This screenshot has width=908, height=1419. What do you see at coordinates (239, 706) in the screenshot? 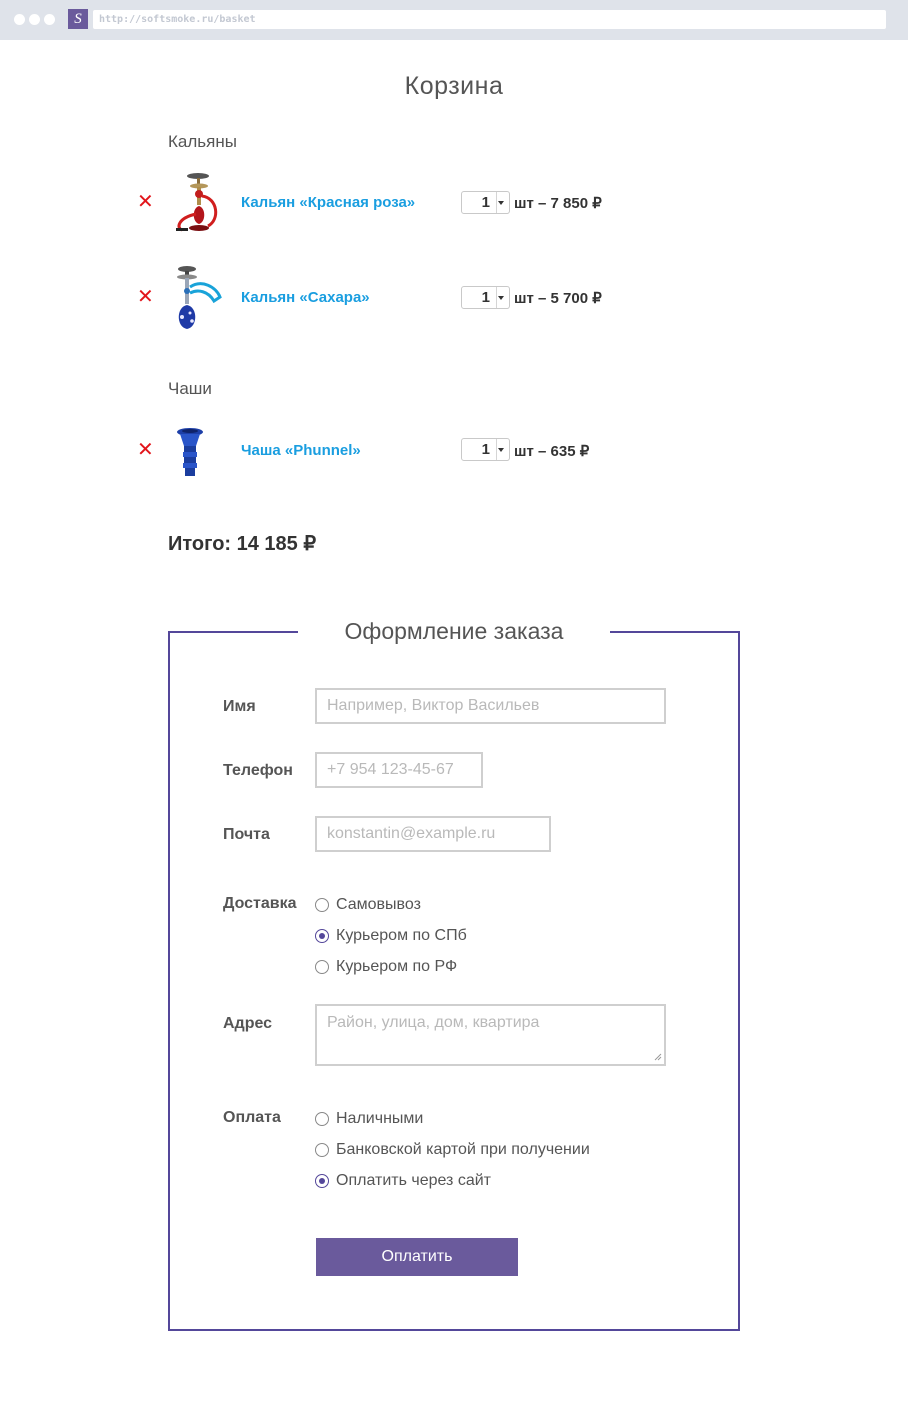
I see `name-label: Имя` at bounding box center [239, 706].